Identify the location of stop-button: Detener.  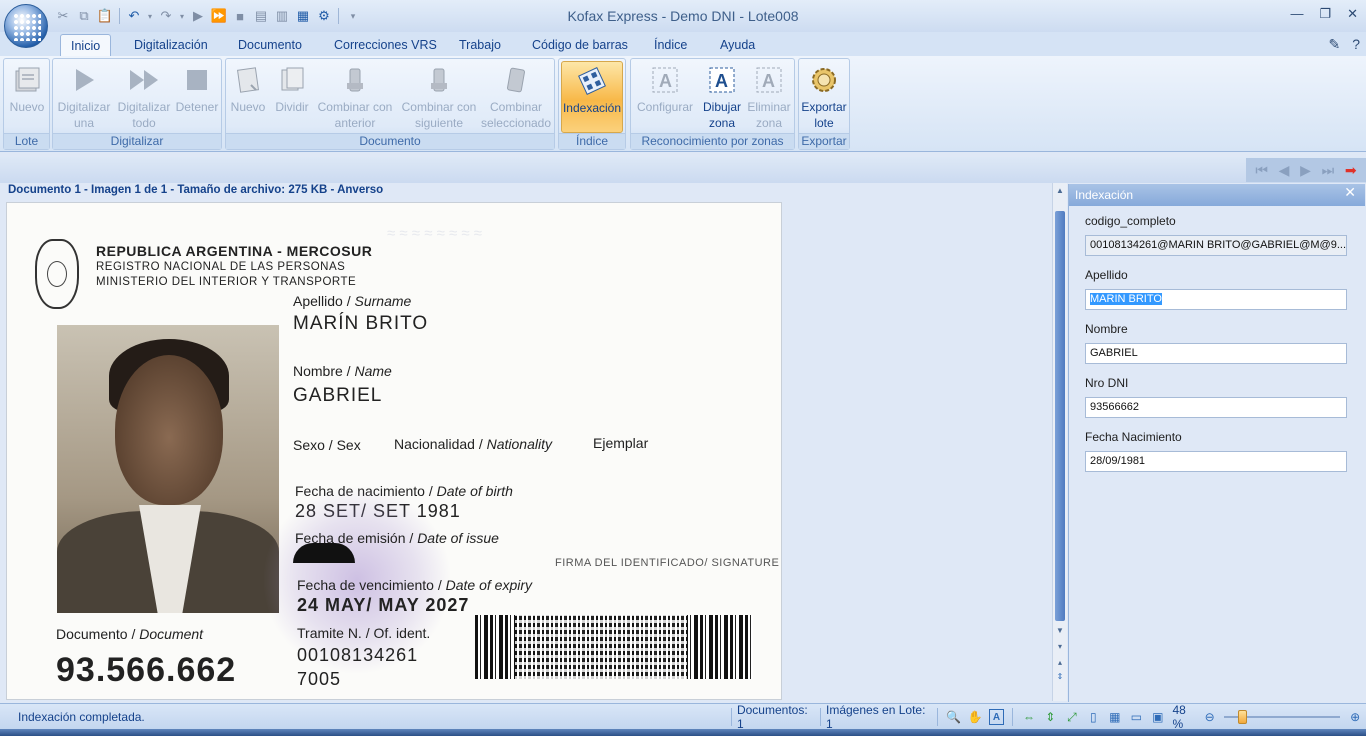
(197, 97).